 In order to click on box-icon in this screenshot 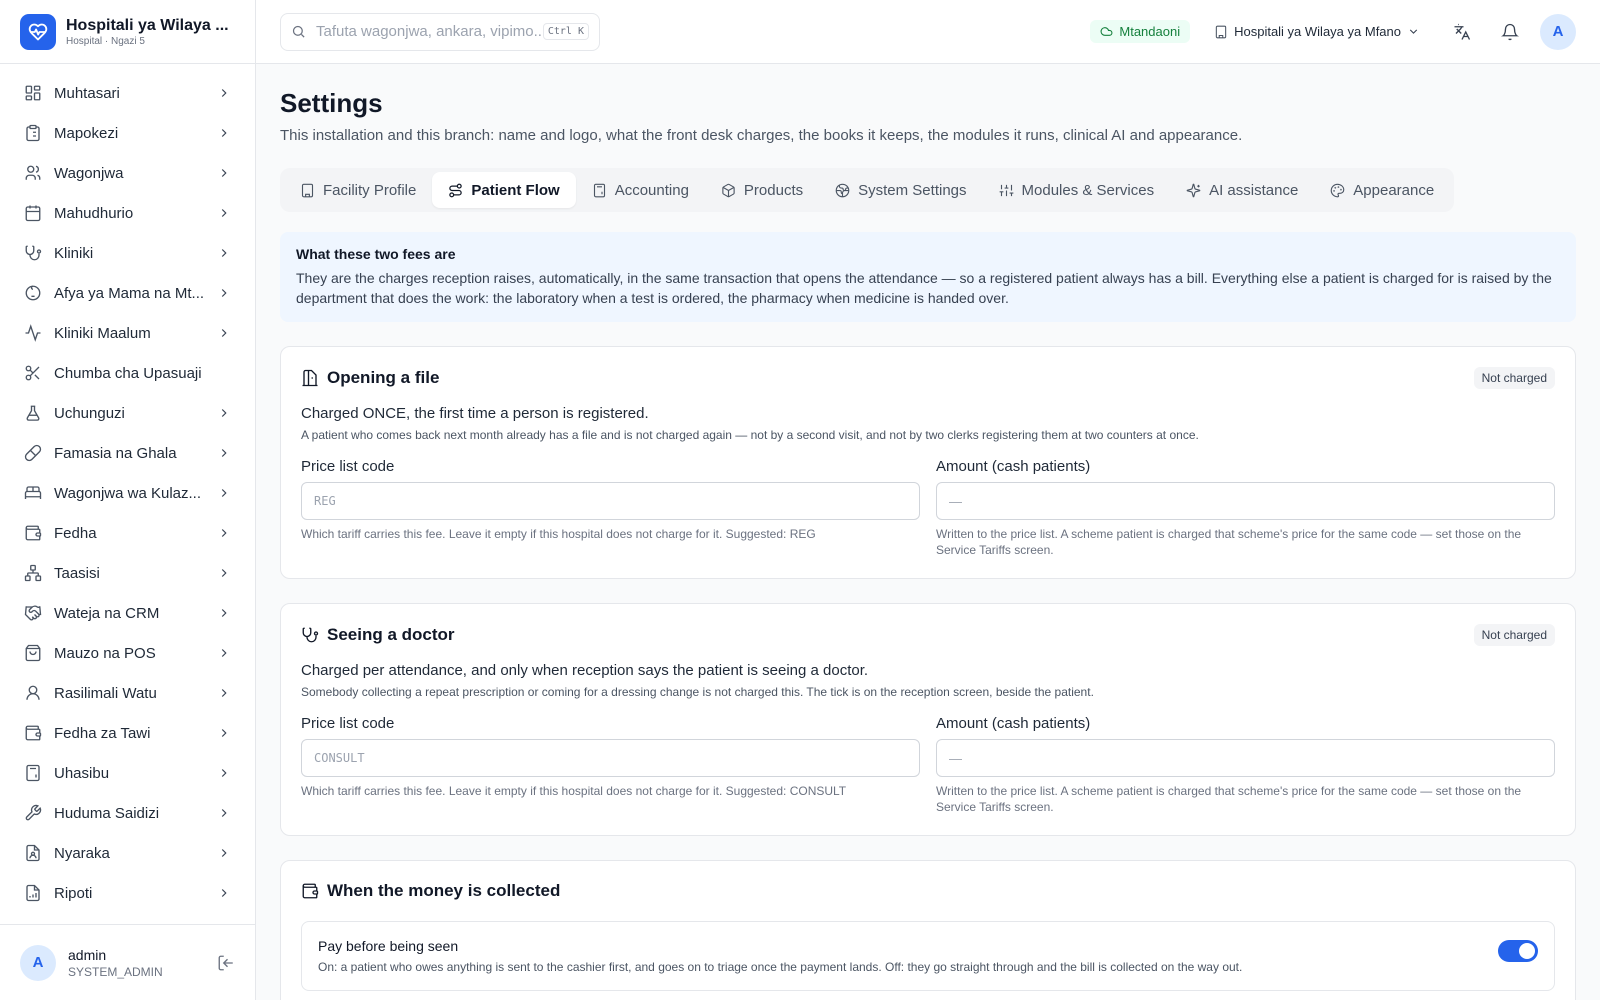, I will do `click(728, 190)`.